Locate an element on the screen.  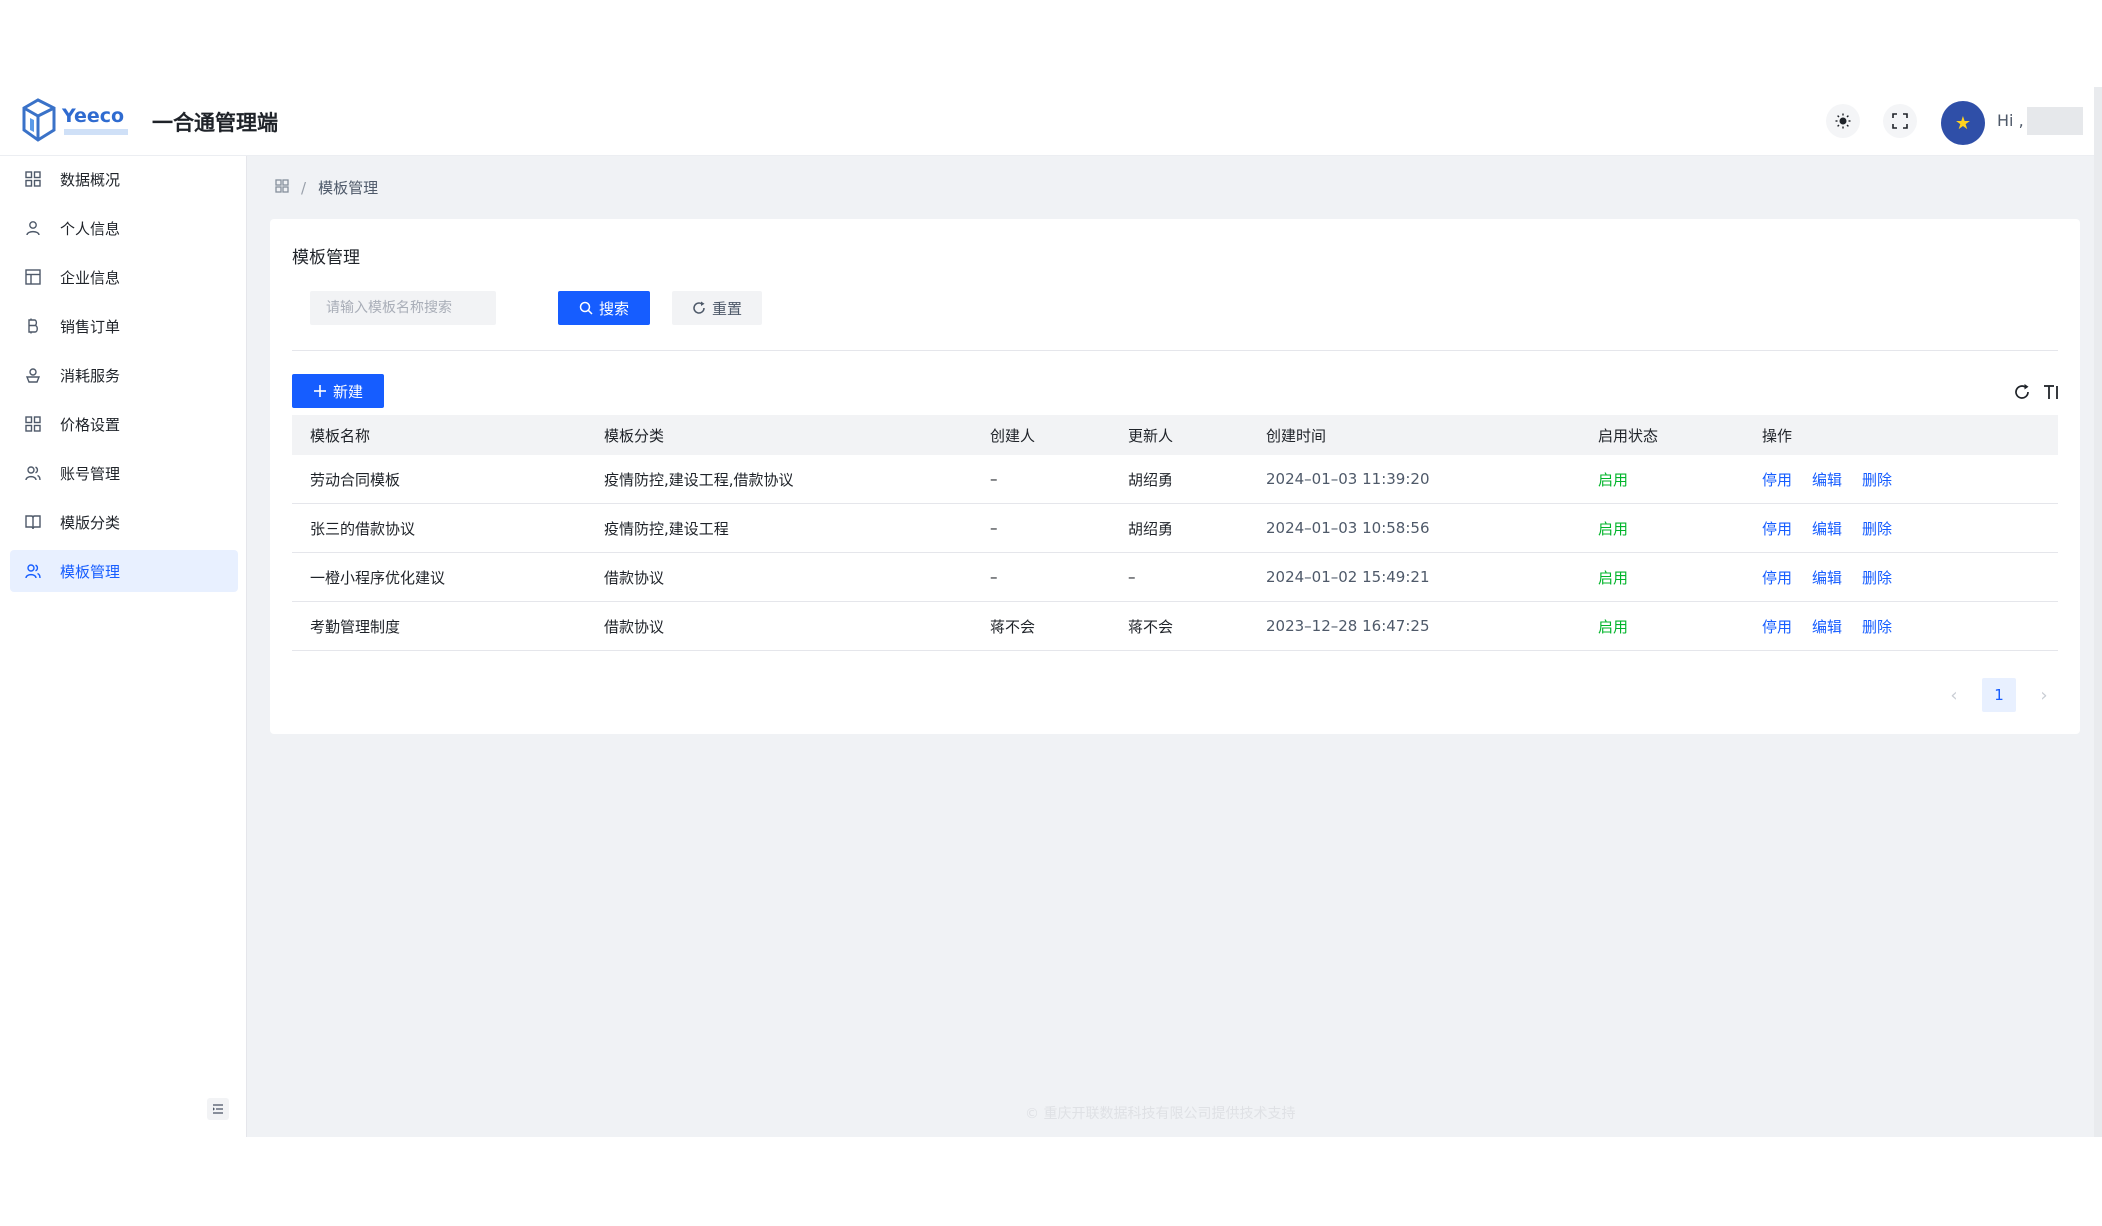
prev-page-icon: ‹ is located at coordinates (1954, 695).